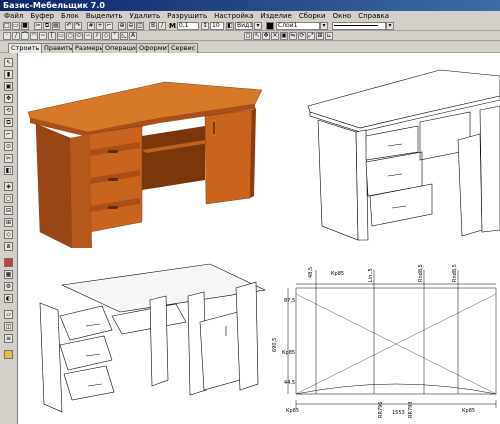  Describe the element at coordinates (411, 410) in the screenshot. I see `dim-label: RR793` at that location.